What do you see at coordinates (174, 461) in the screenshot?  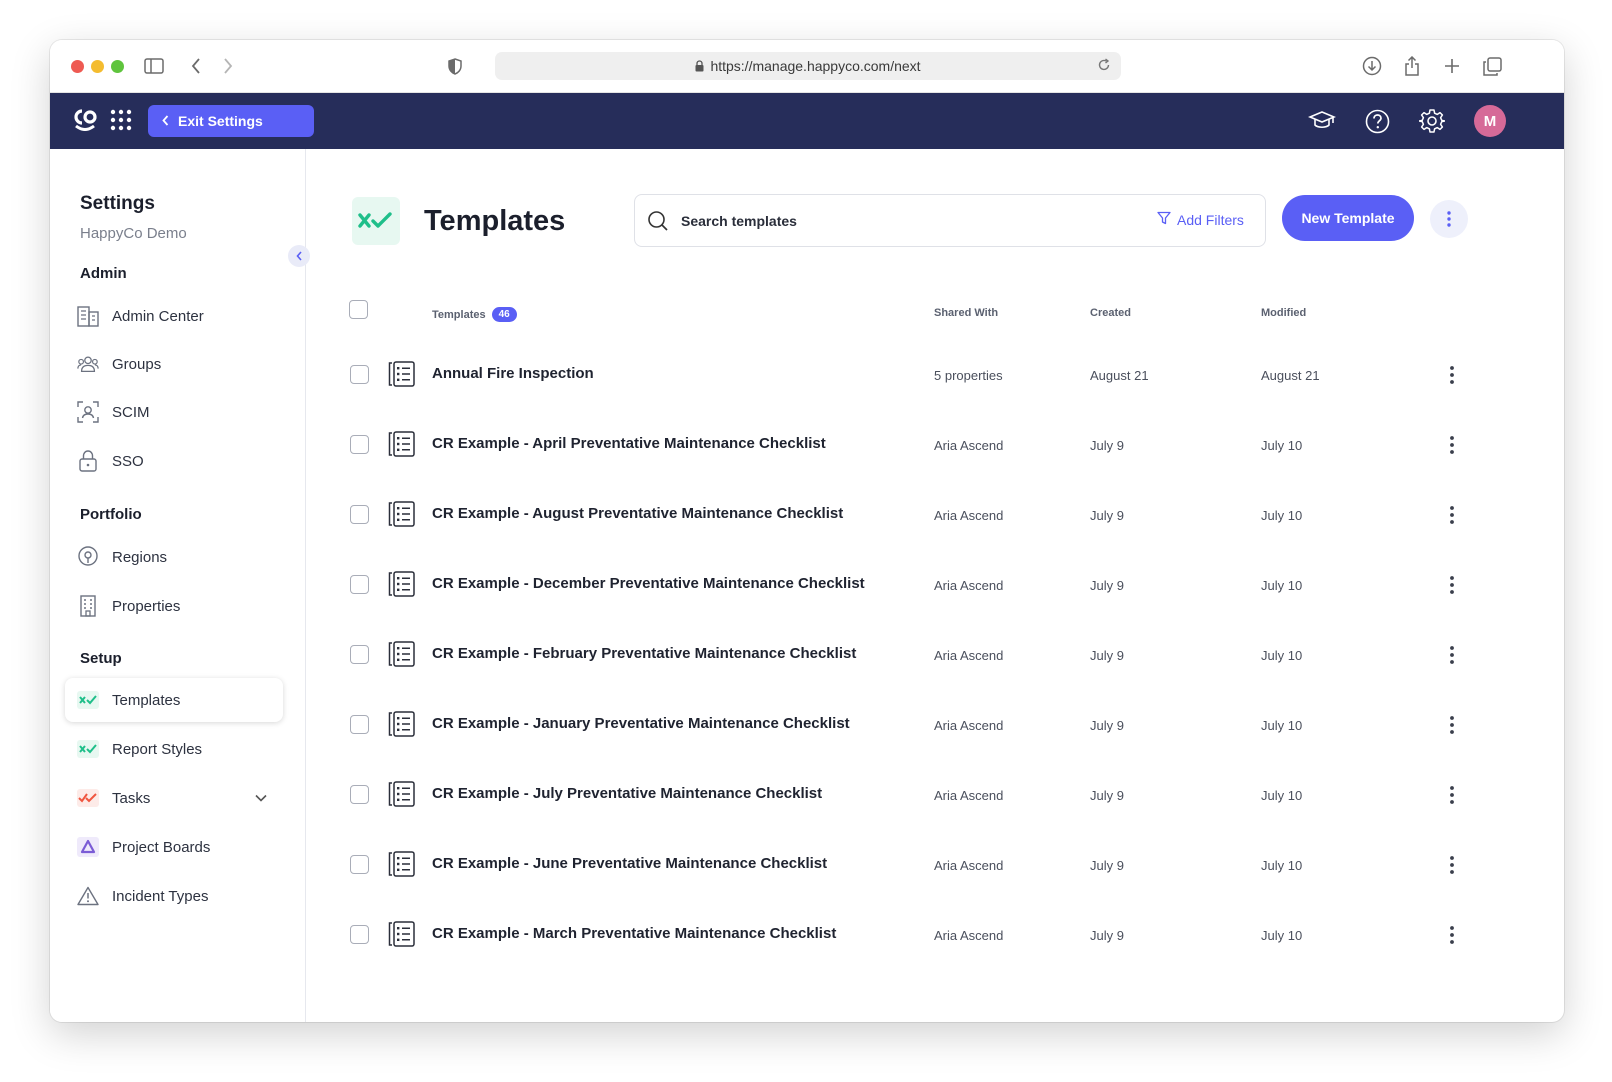 I see `sidebar-item-sso: SSO` at bounding box center [174, 461].